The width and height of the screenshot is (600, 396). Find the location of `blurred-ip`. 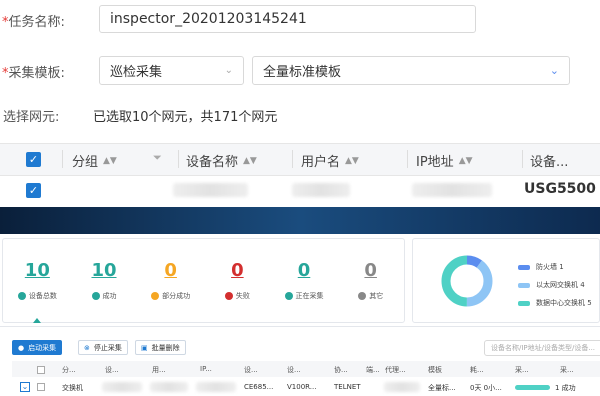

blurred-ip is located at coordinates (452, 190).